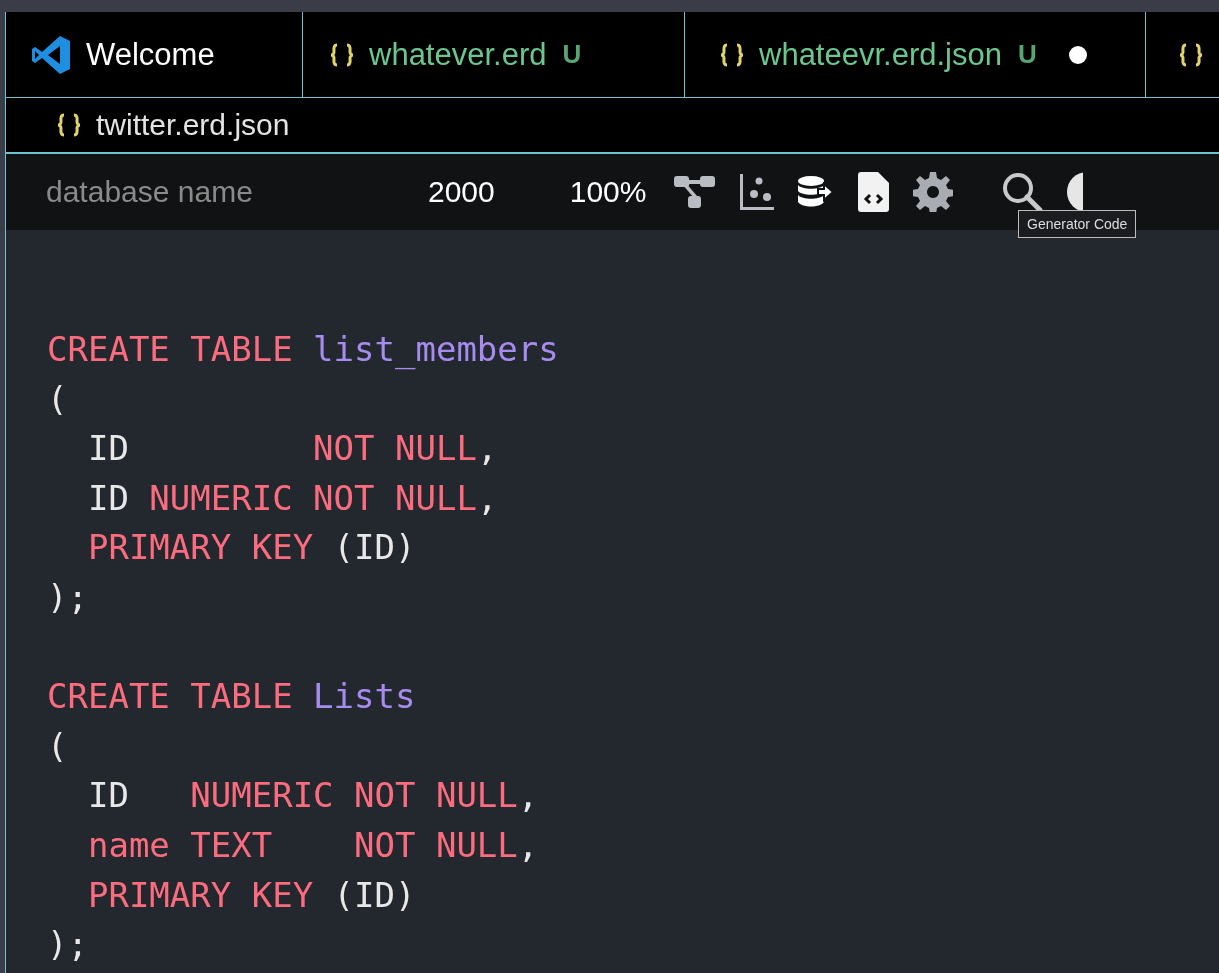  I want to click on tab-label: twitter.erd.json, so click(193, 125).